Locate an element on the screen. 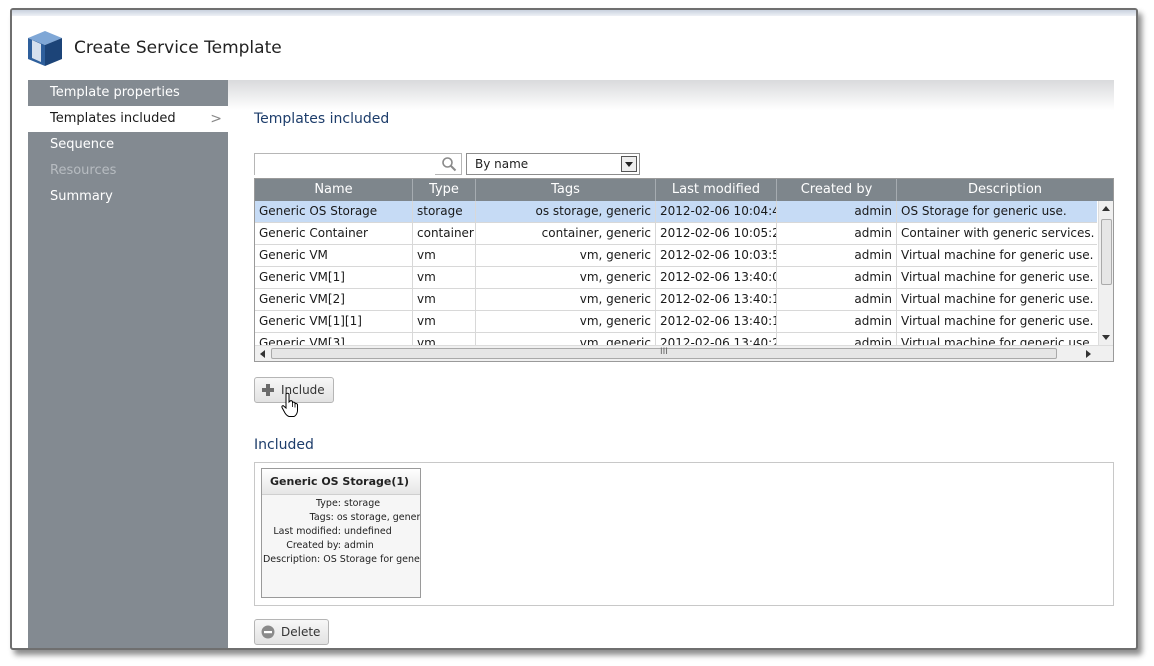 Image resolution: width=1154 pixels, height=666 pixels. column-header-last-modified: Last modified is located at coordinates (716, 190).